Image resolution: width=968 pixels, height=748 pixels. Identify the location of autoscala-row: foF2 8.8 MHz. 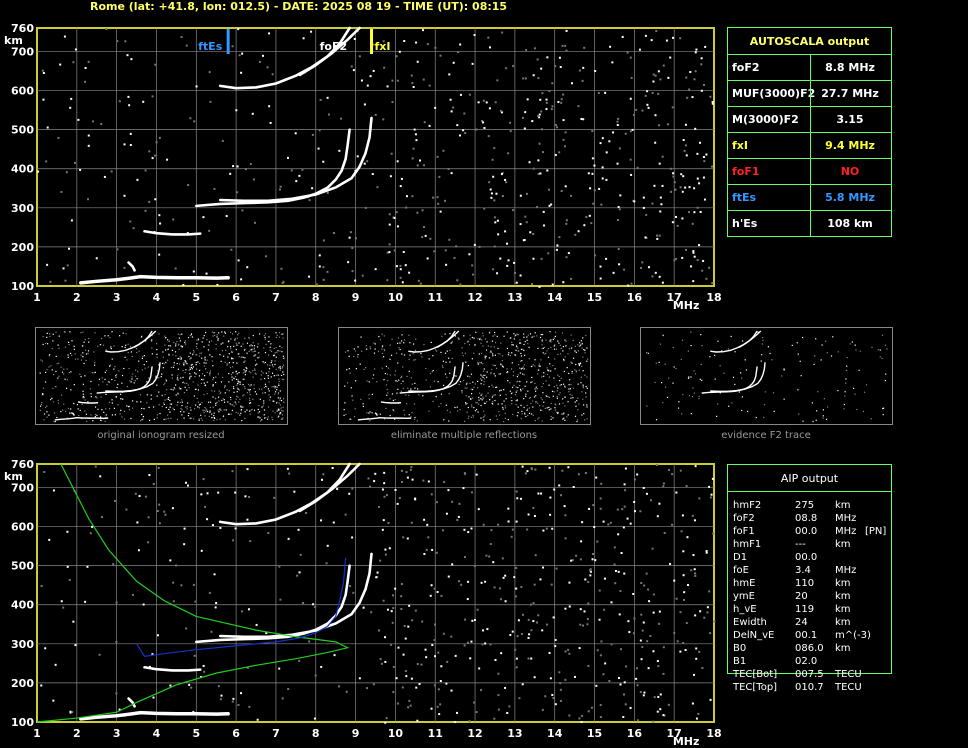
(809, 67).